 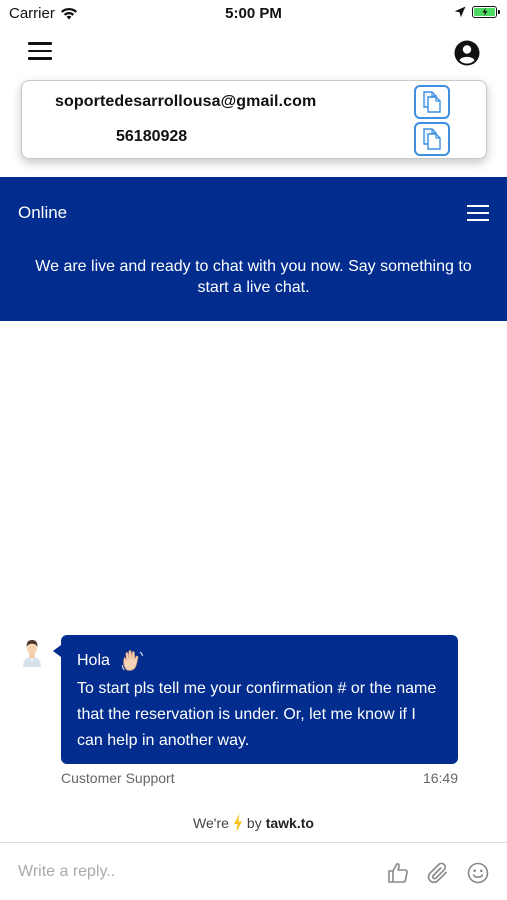 What do you see at coordinates (398, 873) in the screenshot?
I see `thumbs-up-icon` at bounding box center [398, 873].